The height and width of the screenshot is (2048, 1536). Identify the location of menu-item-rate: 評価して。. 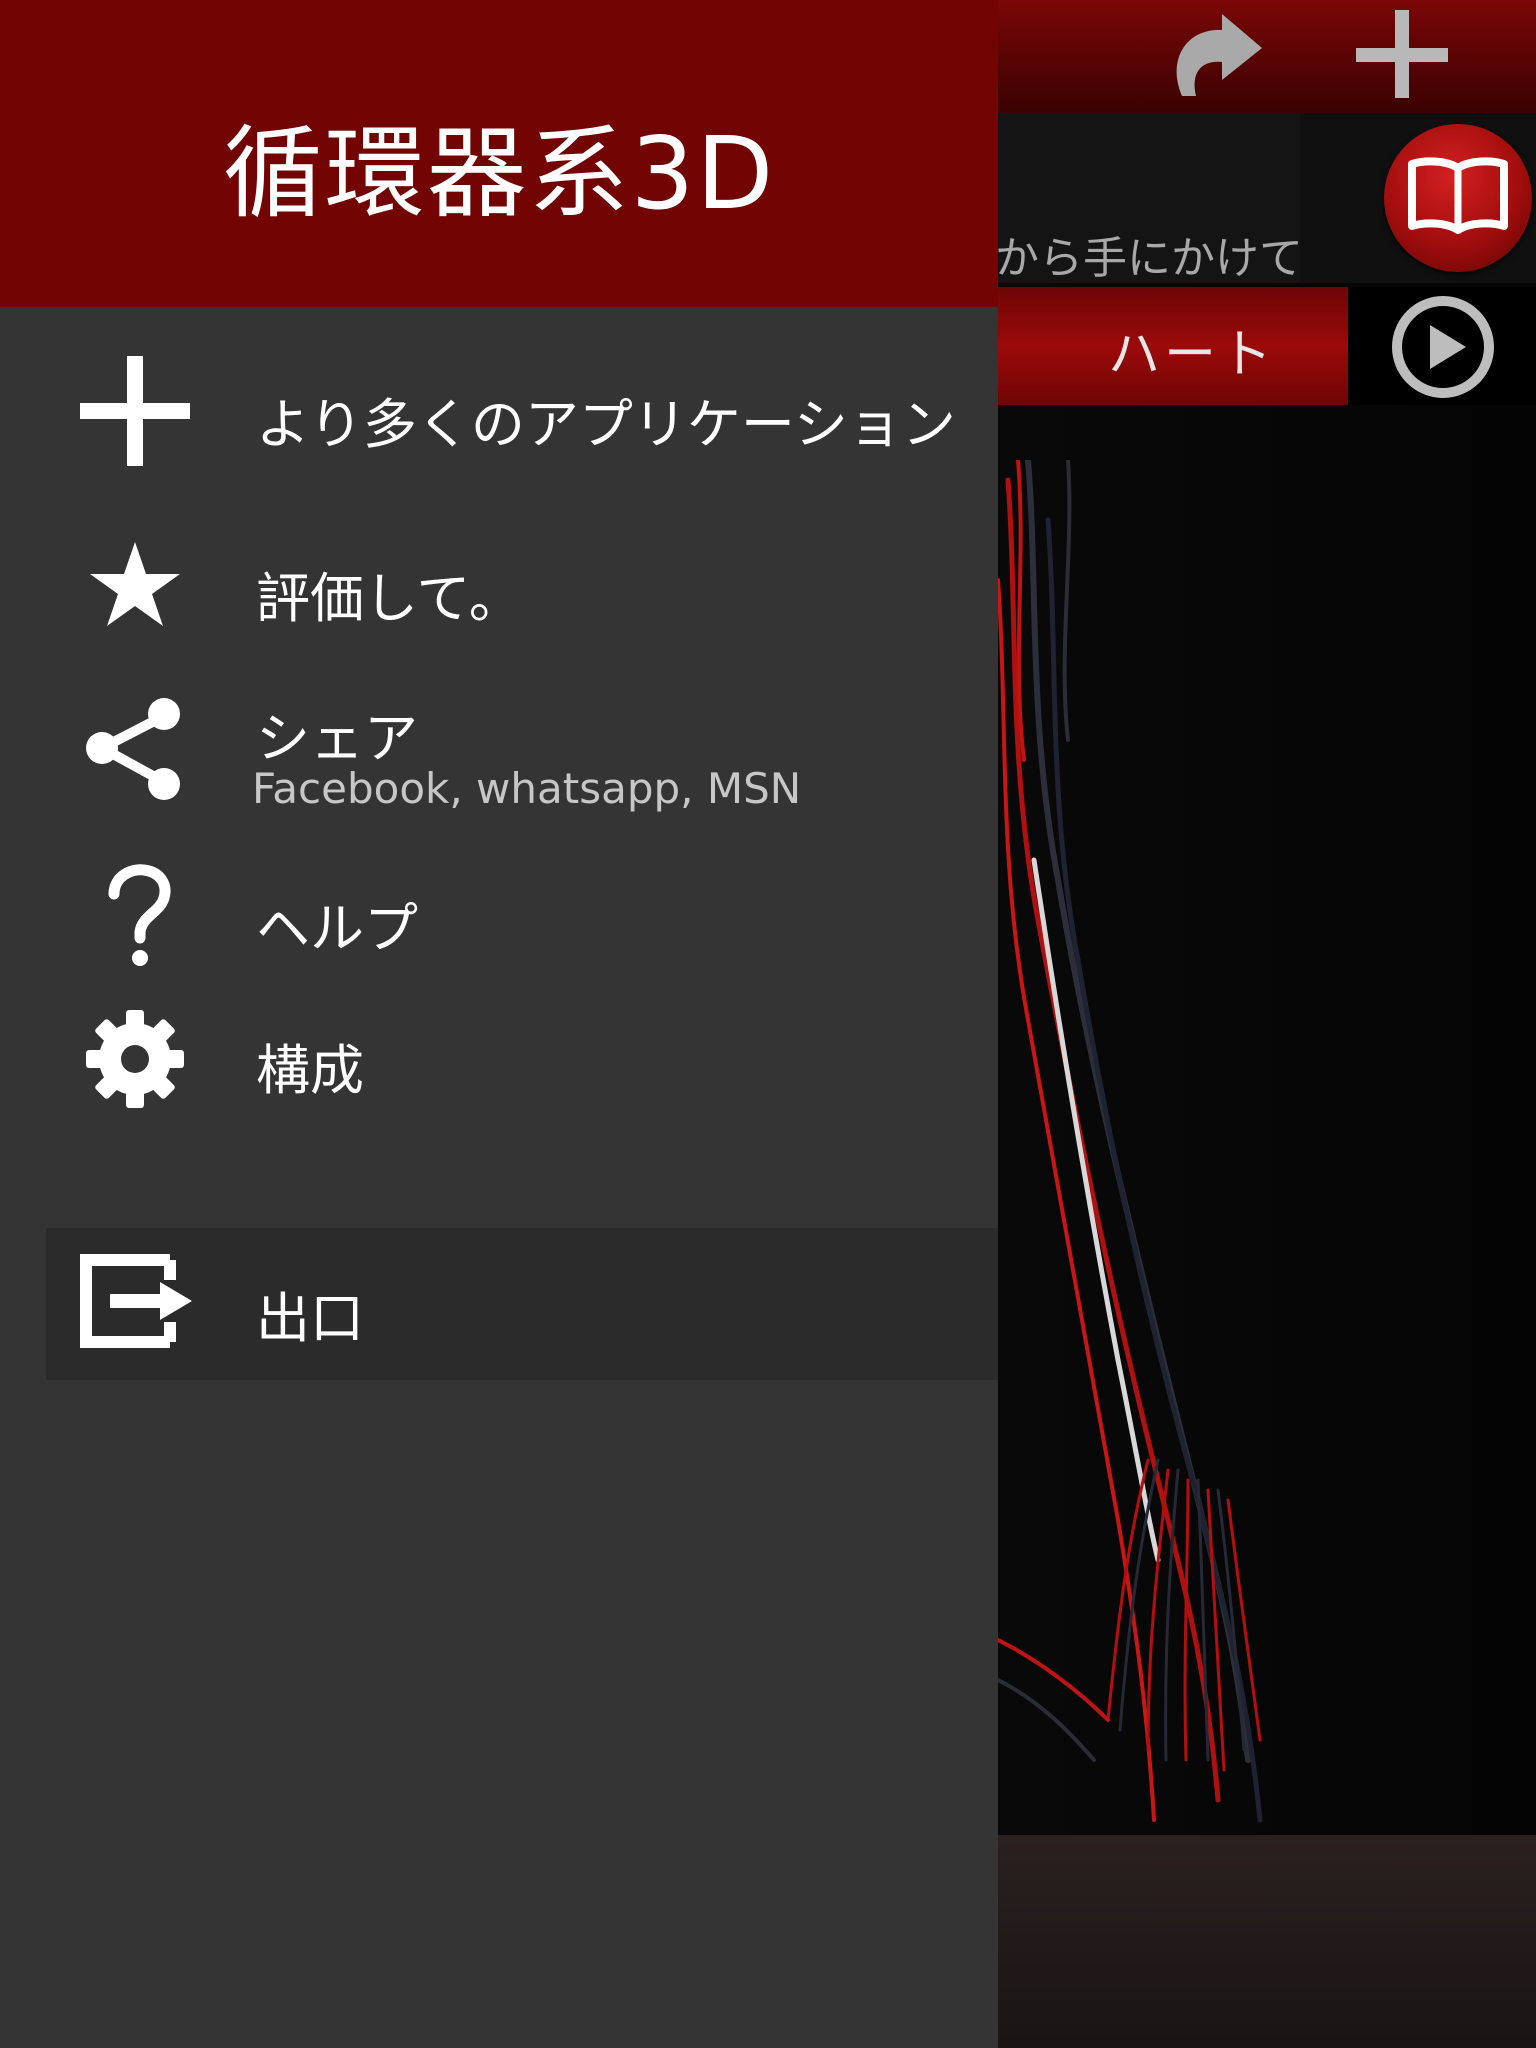
(522, 581).